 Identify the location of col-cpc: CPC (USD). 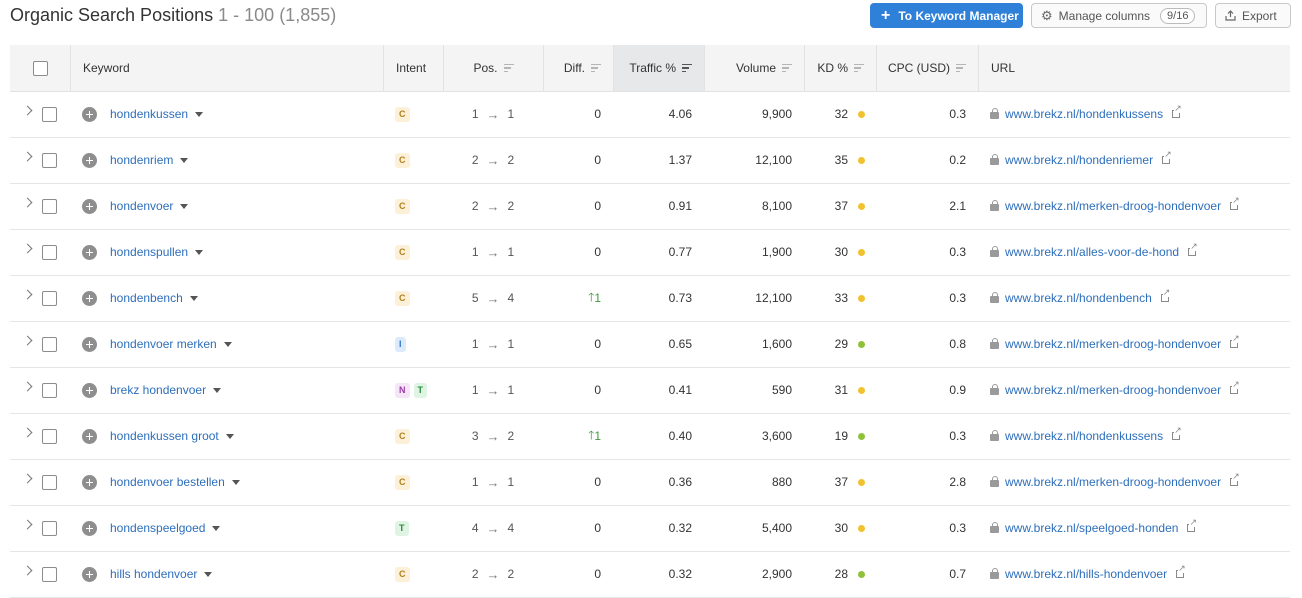
(927, 68).